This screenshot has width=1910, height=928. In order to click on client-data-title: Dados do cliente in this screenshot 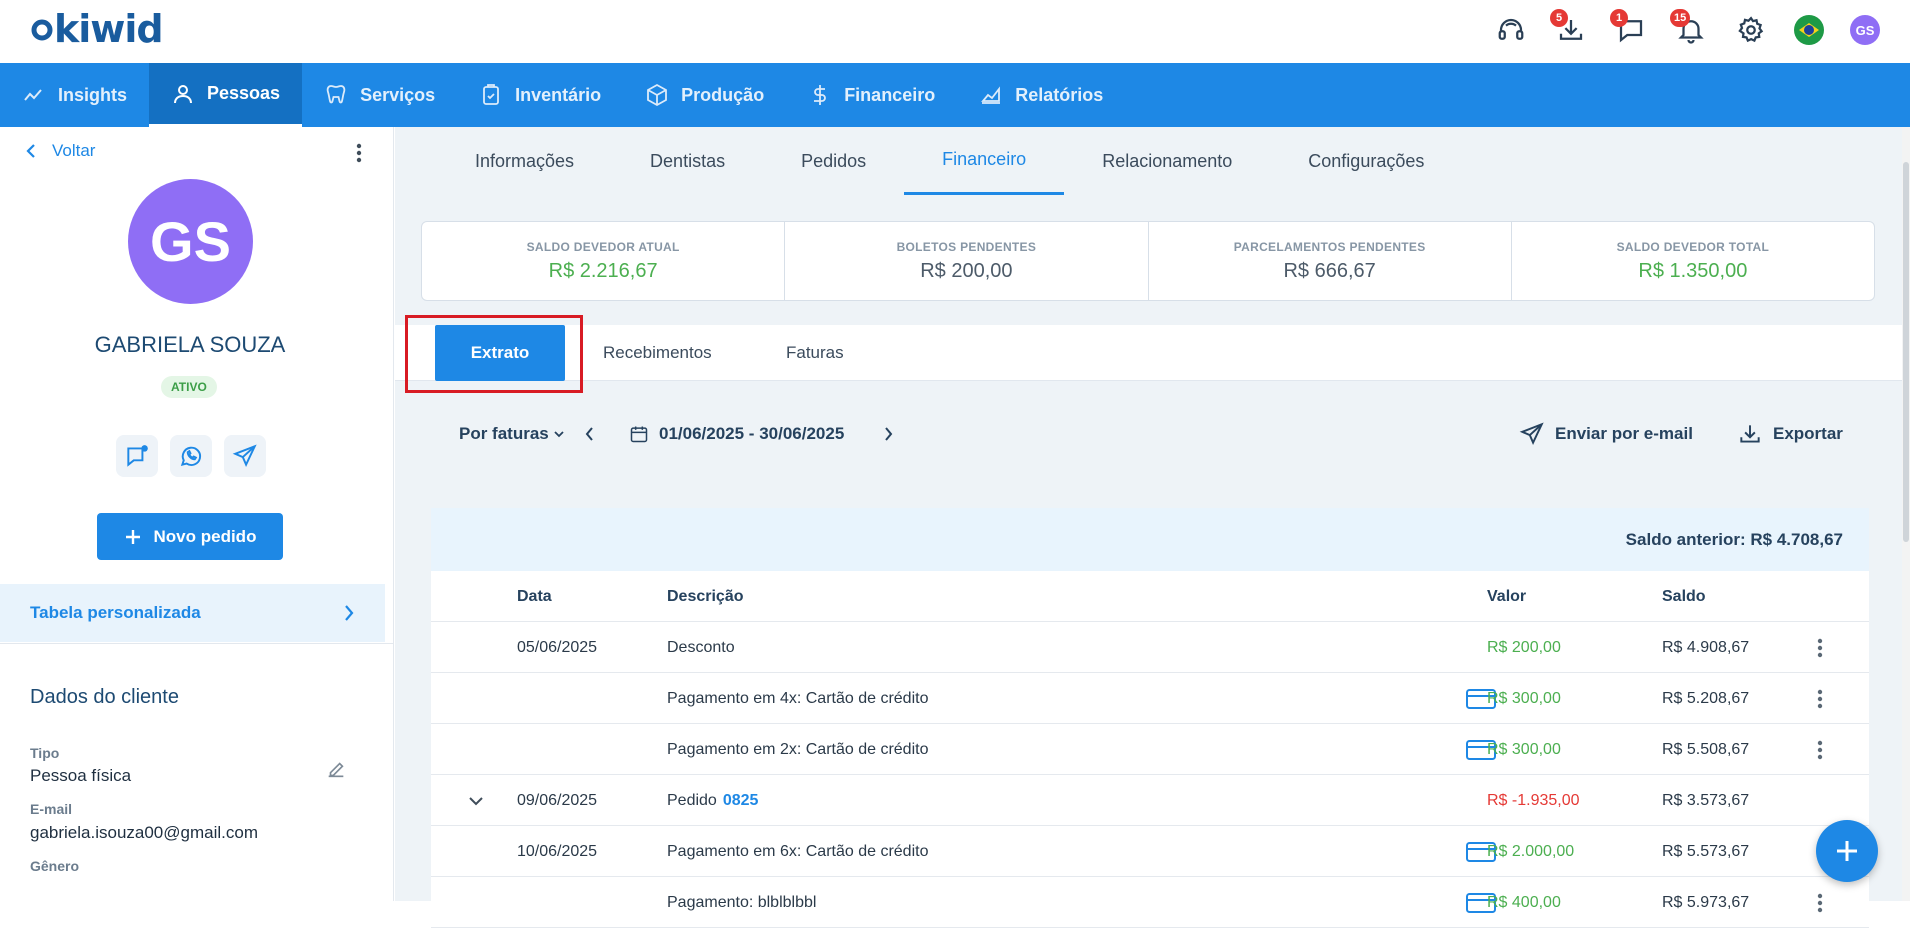, I will do `click(104, 697)`.